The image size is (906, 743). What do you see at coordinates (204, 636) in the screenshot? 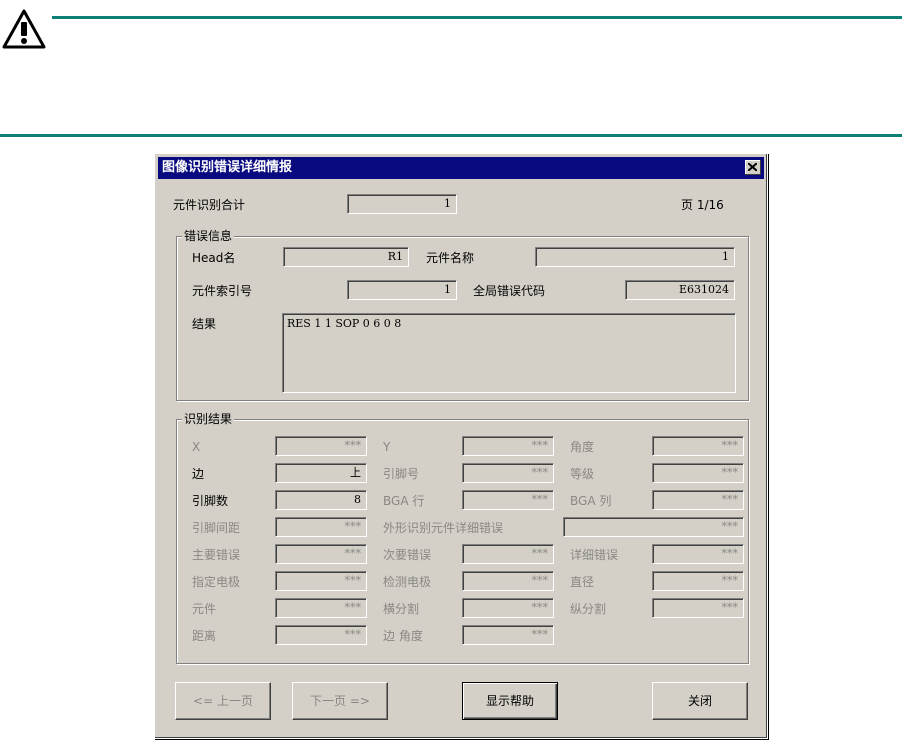
I see `distance-label: 距离` at bounding box center [204, 636].